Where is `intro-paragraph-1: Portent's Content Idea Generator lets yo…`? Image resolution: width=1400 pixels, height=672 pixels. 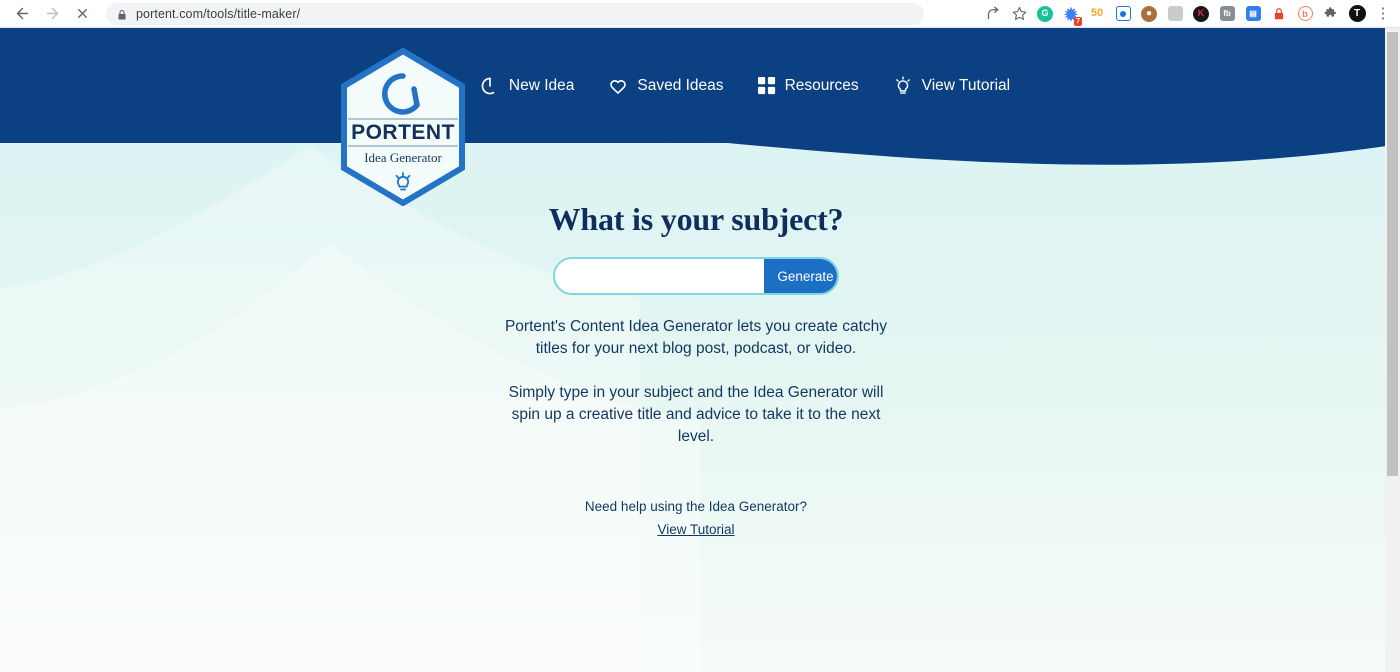 intro-paragraph-1: Portent's Content Idea Generator lets yo… is located at coordinates (696, 337).